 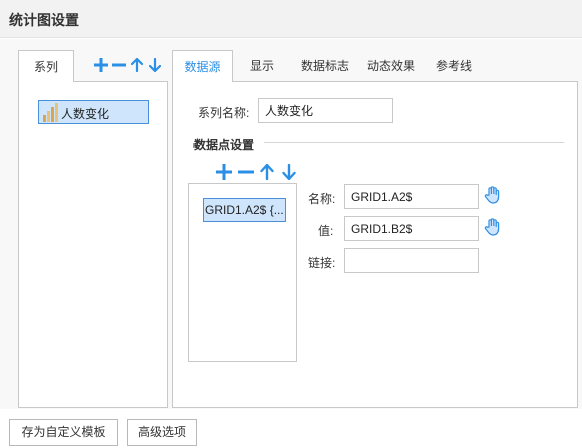 I want to click on tab-reference-line: 参考线, so click(x=454, y=66).